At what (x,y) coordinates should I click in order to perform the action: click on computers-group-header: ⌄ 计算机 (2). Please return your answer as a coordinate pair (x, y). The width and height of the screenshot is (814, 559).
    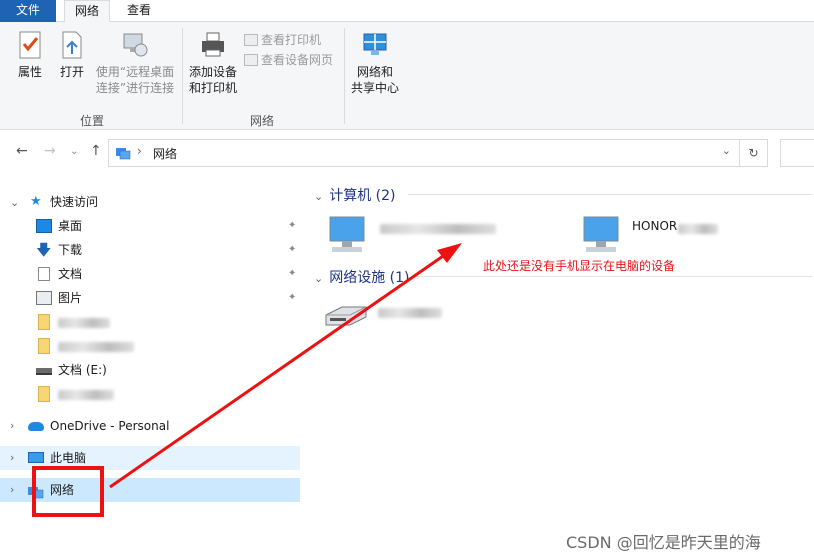
    Looking at the image, I should click on (355, 195).